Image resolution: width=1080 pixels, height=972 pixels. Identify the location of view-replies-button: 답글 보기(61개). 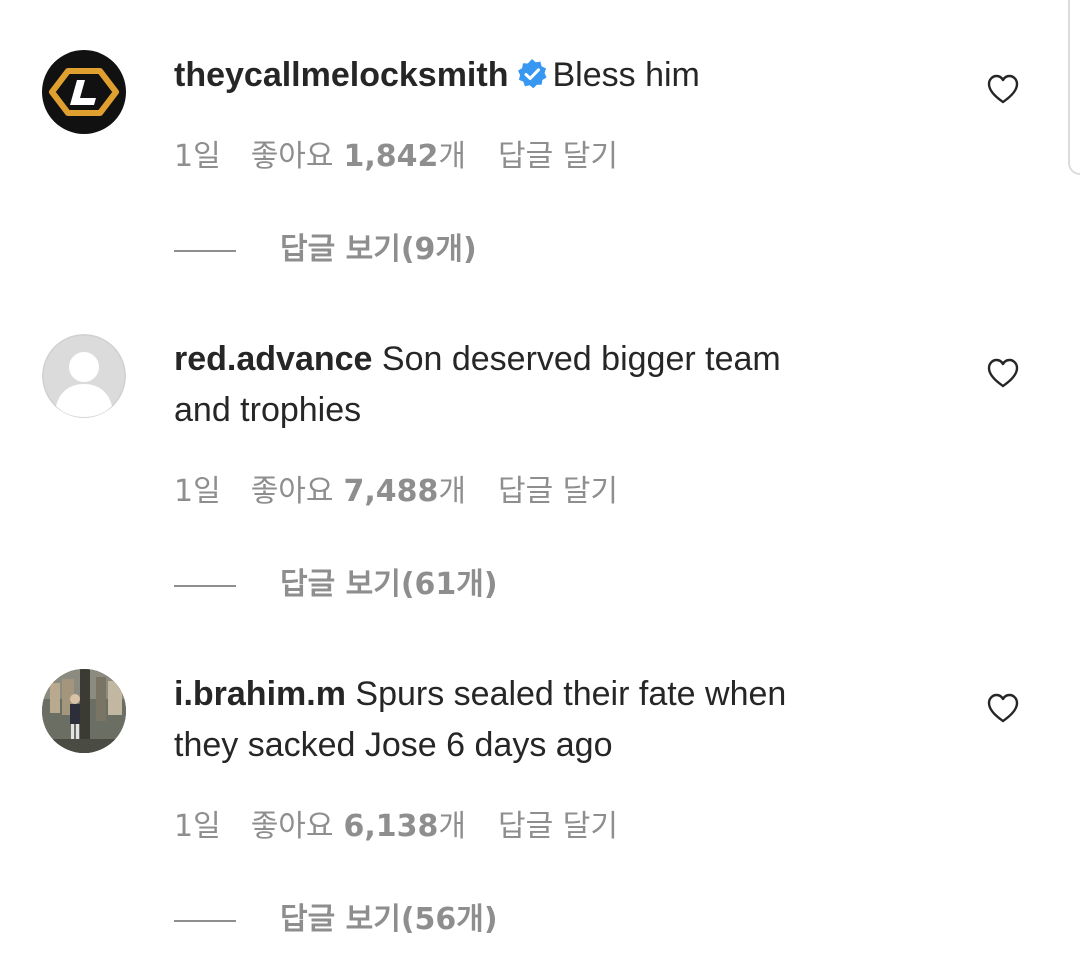
(336, 585).